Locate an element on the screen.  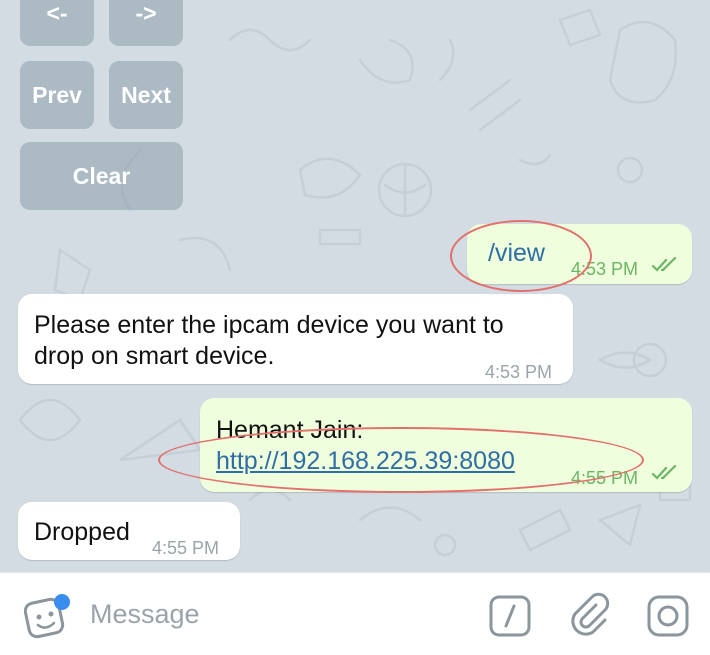
message-input is located at coordinates (280, 614).